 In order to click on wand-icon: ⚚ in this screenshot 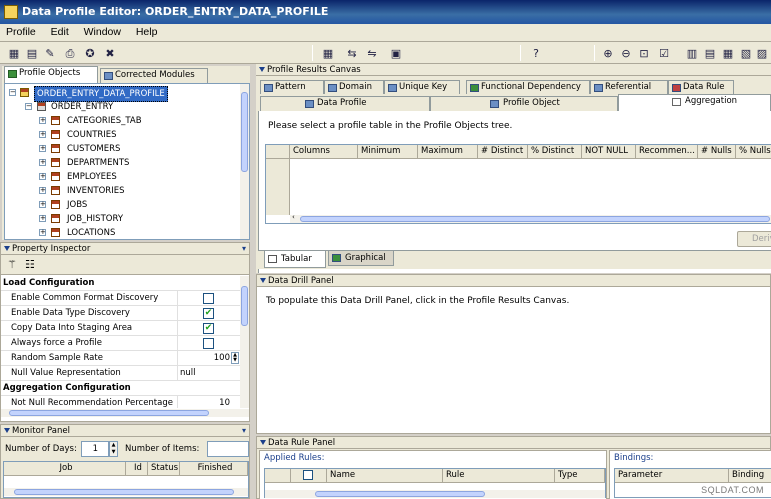, I will do `click(12, 264)`.